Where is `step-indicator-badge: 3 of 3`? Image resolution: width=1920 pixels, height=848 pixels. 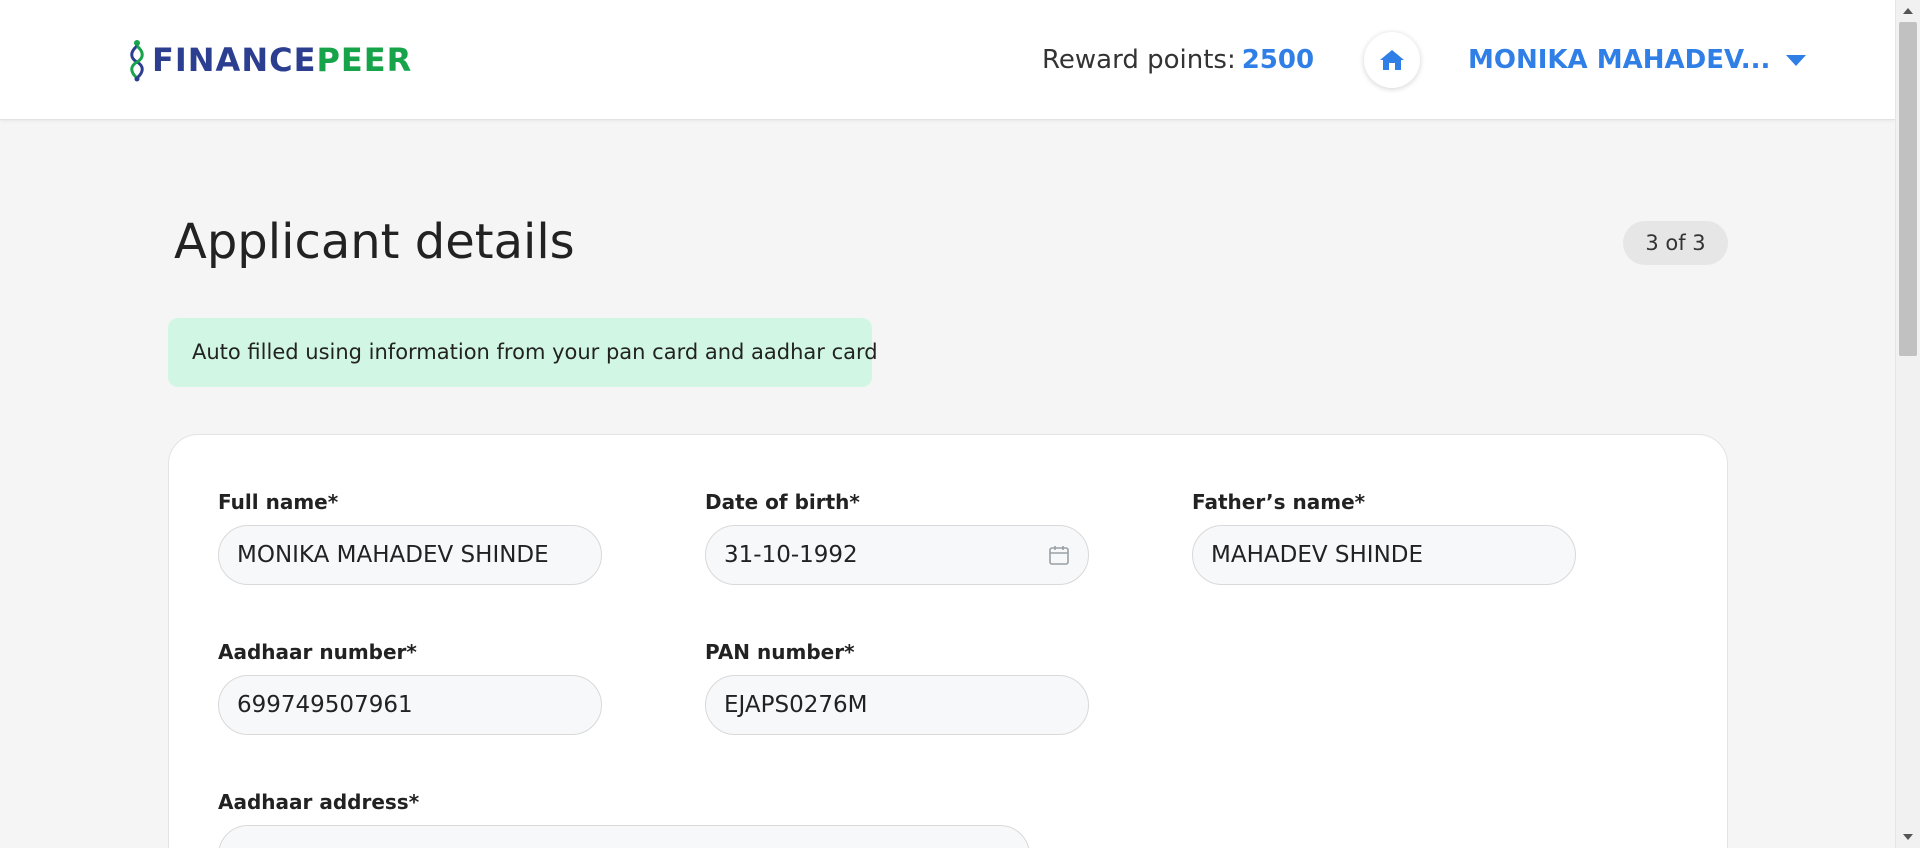
step-indicator-badge: 3 of 3 is located at coordinates (1675, 243).